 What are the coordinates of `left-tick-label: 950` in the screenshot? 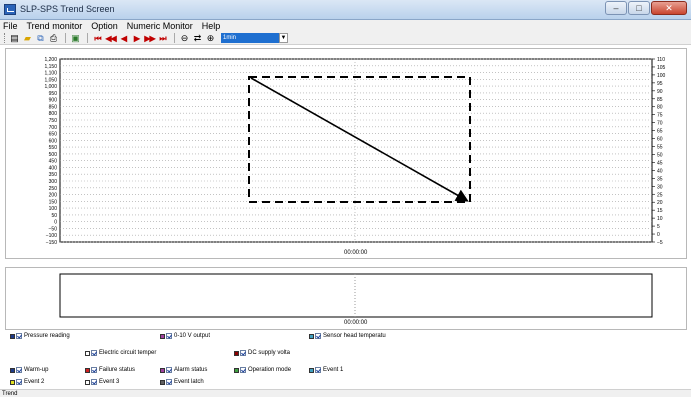 It's located at (53, 94).